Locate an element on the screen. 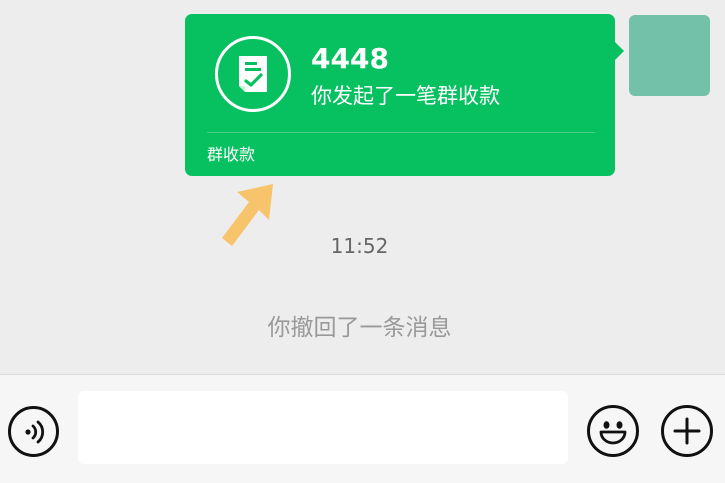 The width and height of the screenshot is (725, 483). plus-icon is located at coordinates (687, 431).